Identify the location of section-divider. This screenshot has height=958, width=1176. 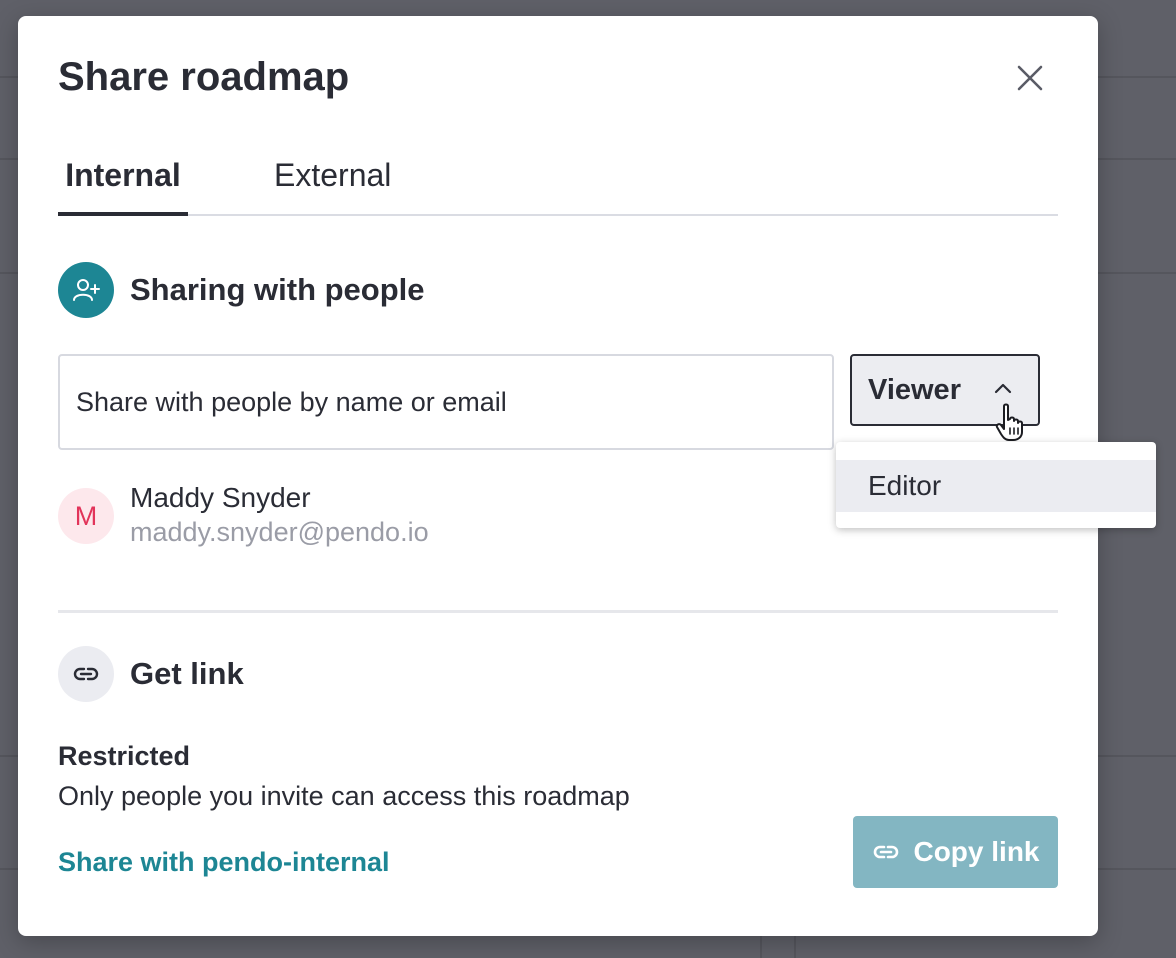
(558, 611).